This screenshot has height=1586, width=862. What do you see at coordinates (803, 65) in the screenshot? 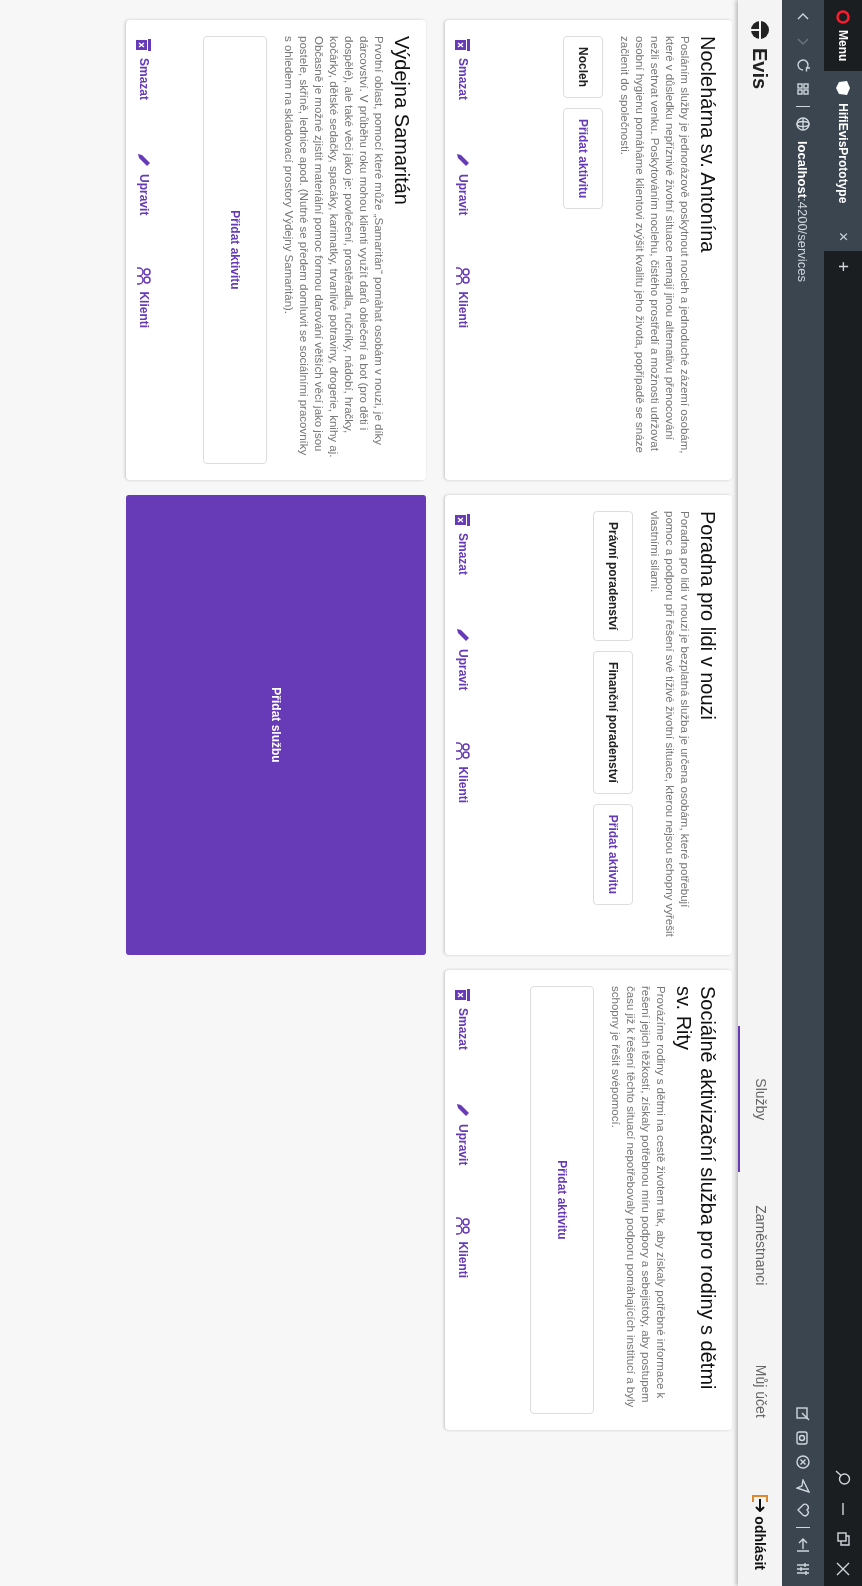
I see `reload-icon` at bounding box center [803, 65].